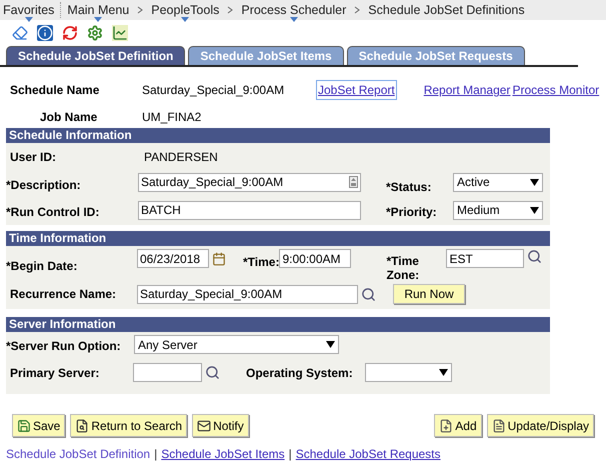  I want to click on field-label: *Time Zone:, so click(403, 267).